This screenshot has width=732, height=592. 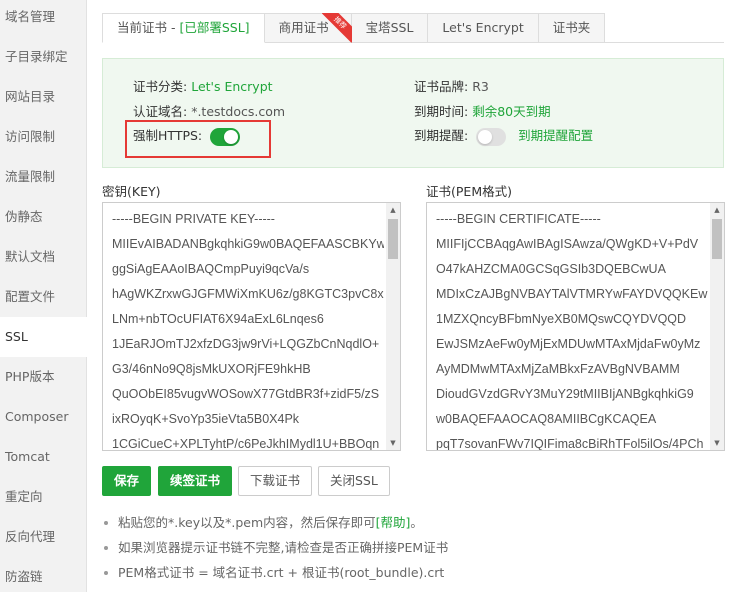 I want to click on text-line: 1CGiCueC+XPLTyhtP/c6PeJkhIMydl1U+BBOqn, so click(x=246, y=444).